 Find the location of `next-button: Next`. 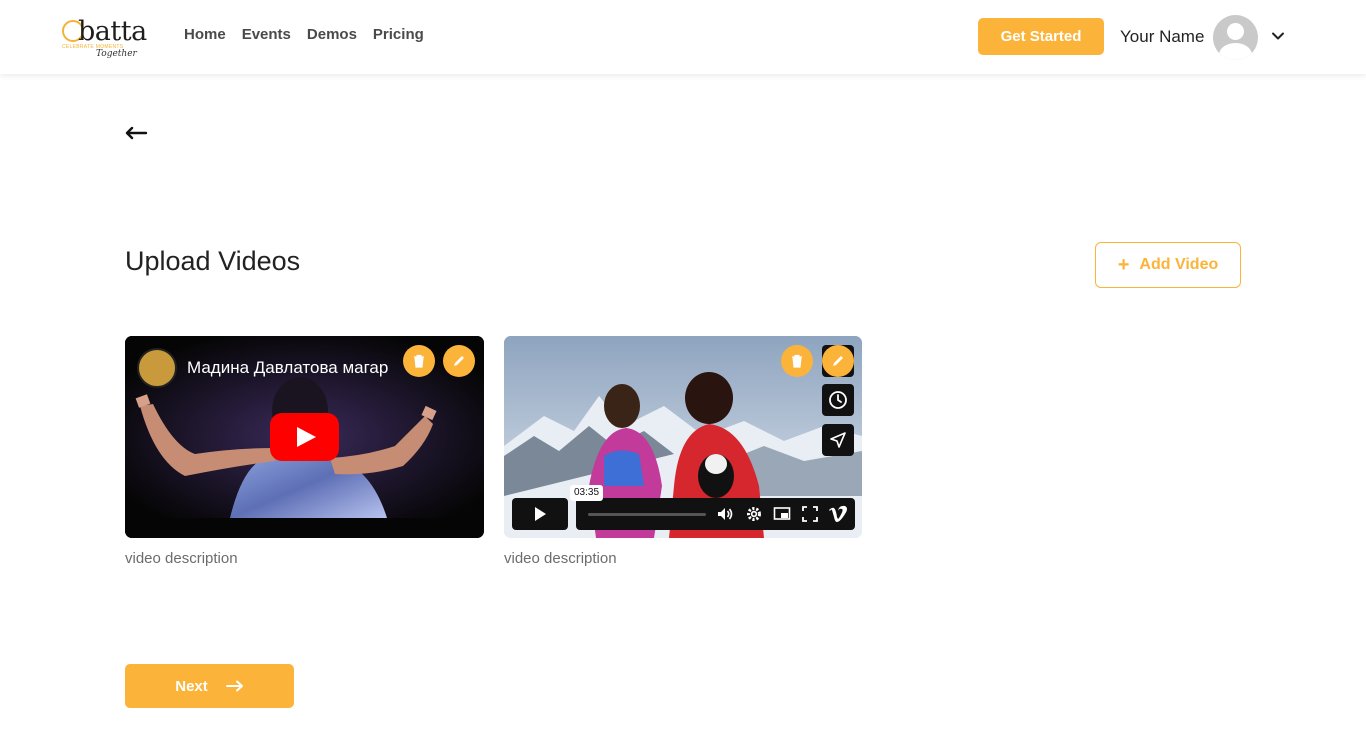

next-button: Next is located at coordinates (209, 686).